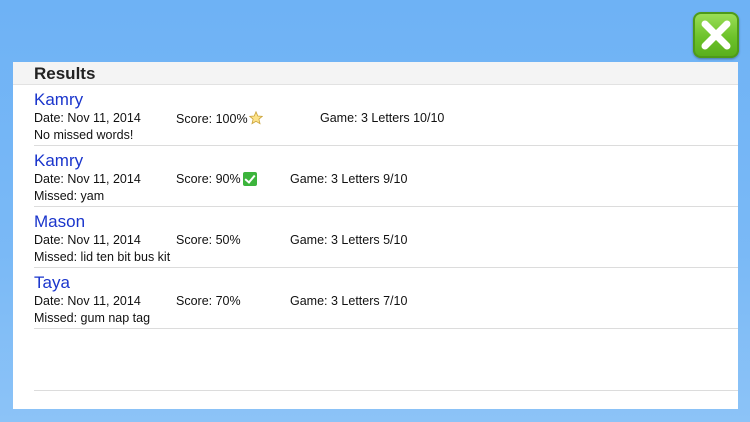 This screenshot has height=422, width=750. I want to click on close-button, so click(716, 35).